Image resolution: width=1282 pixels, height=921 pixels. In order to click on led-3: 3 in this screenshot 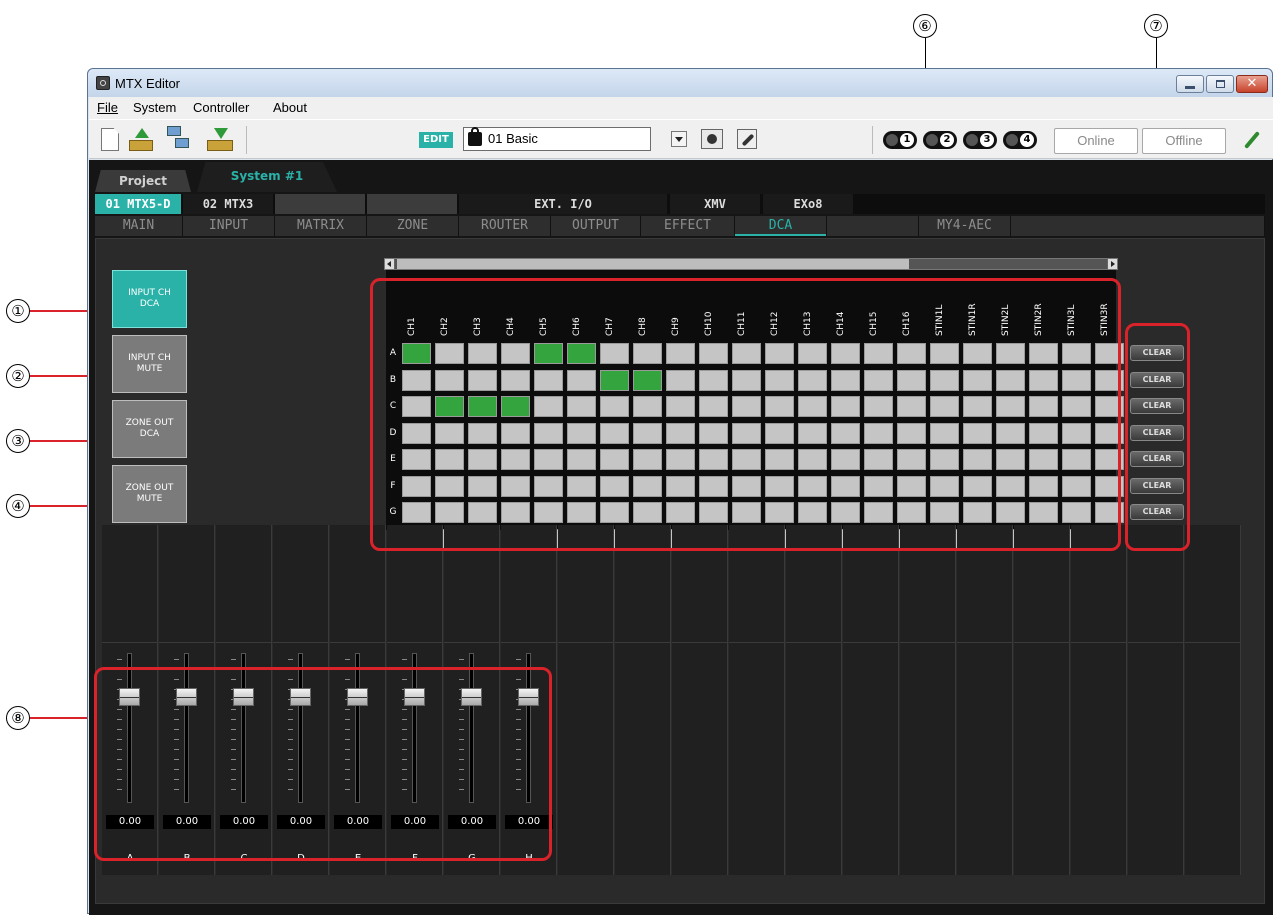, I will do `click(980, 140)`.